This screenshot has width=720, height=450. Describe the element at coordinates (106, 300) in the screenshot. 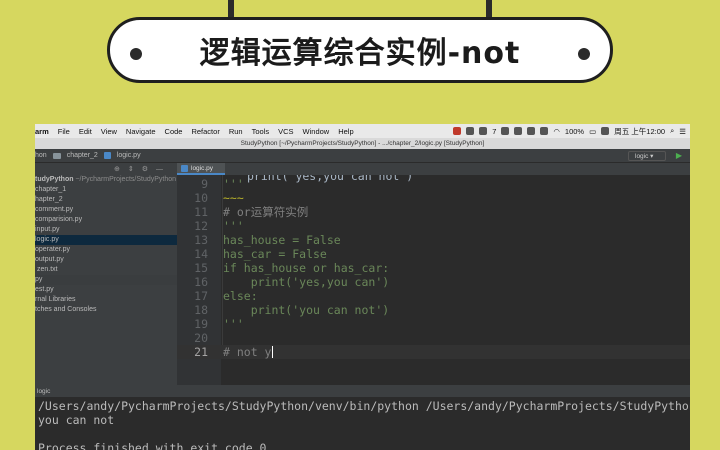

I see `tree-item: rnal Libraries` at that location.